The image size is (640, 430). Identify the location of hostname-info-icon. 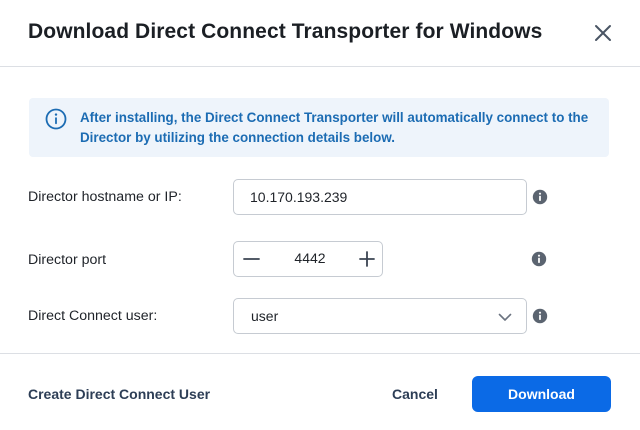
(540, 197).